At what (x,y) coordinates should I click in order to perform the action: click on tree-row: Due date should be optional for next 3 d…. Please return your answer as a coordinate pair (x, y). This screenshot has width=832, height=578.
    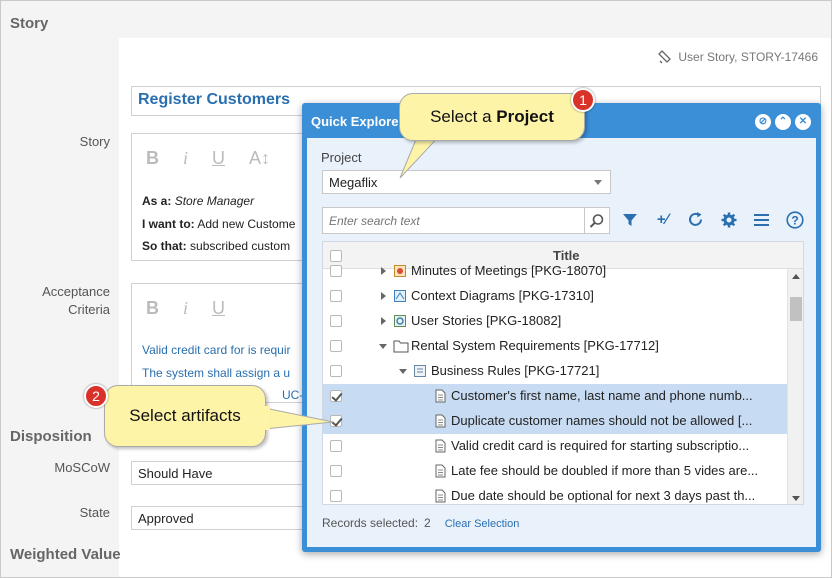
    Looking at the image, I should click on (563, 494).